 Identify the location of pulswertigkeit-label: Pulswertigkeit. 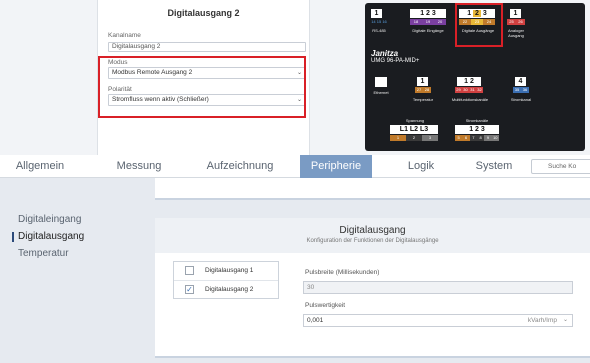
(325, 305).